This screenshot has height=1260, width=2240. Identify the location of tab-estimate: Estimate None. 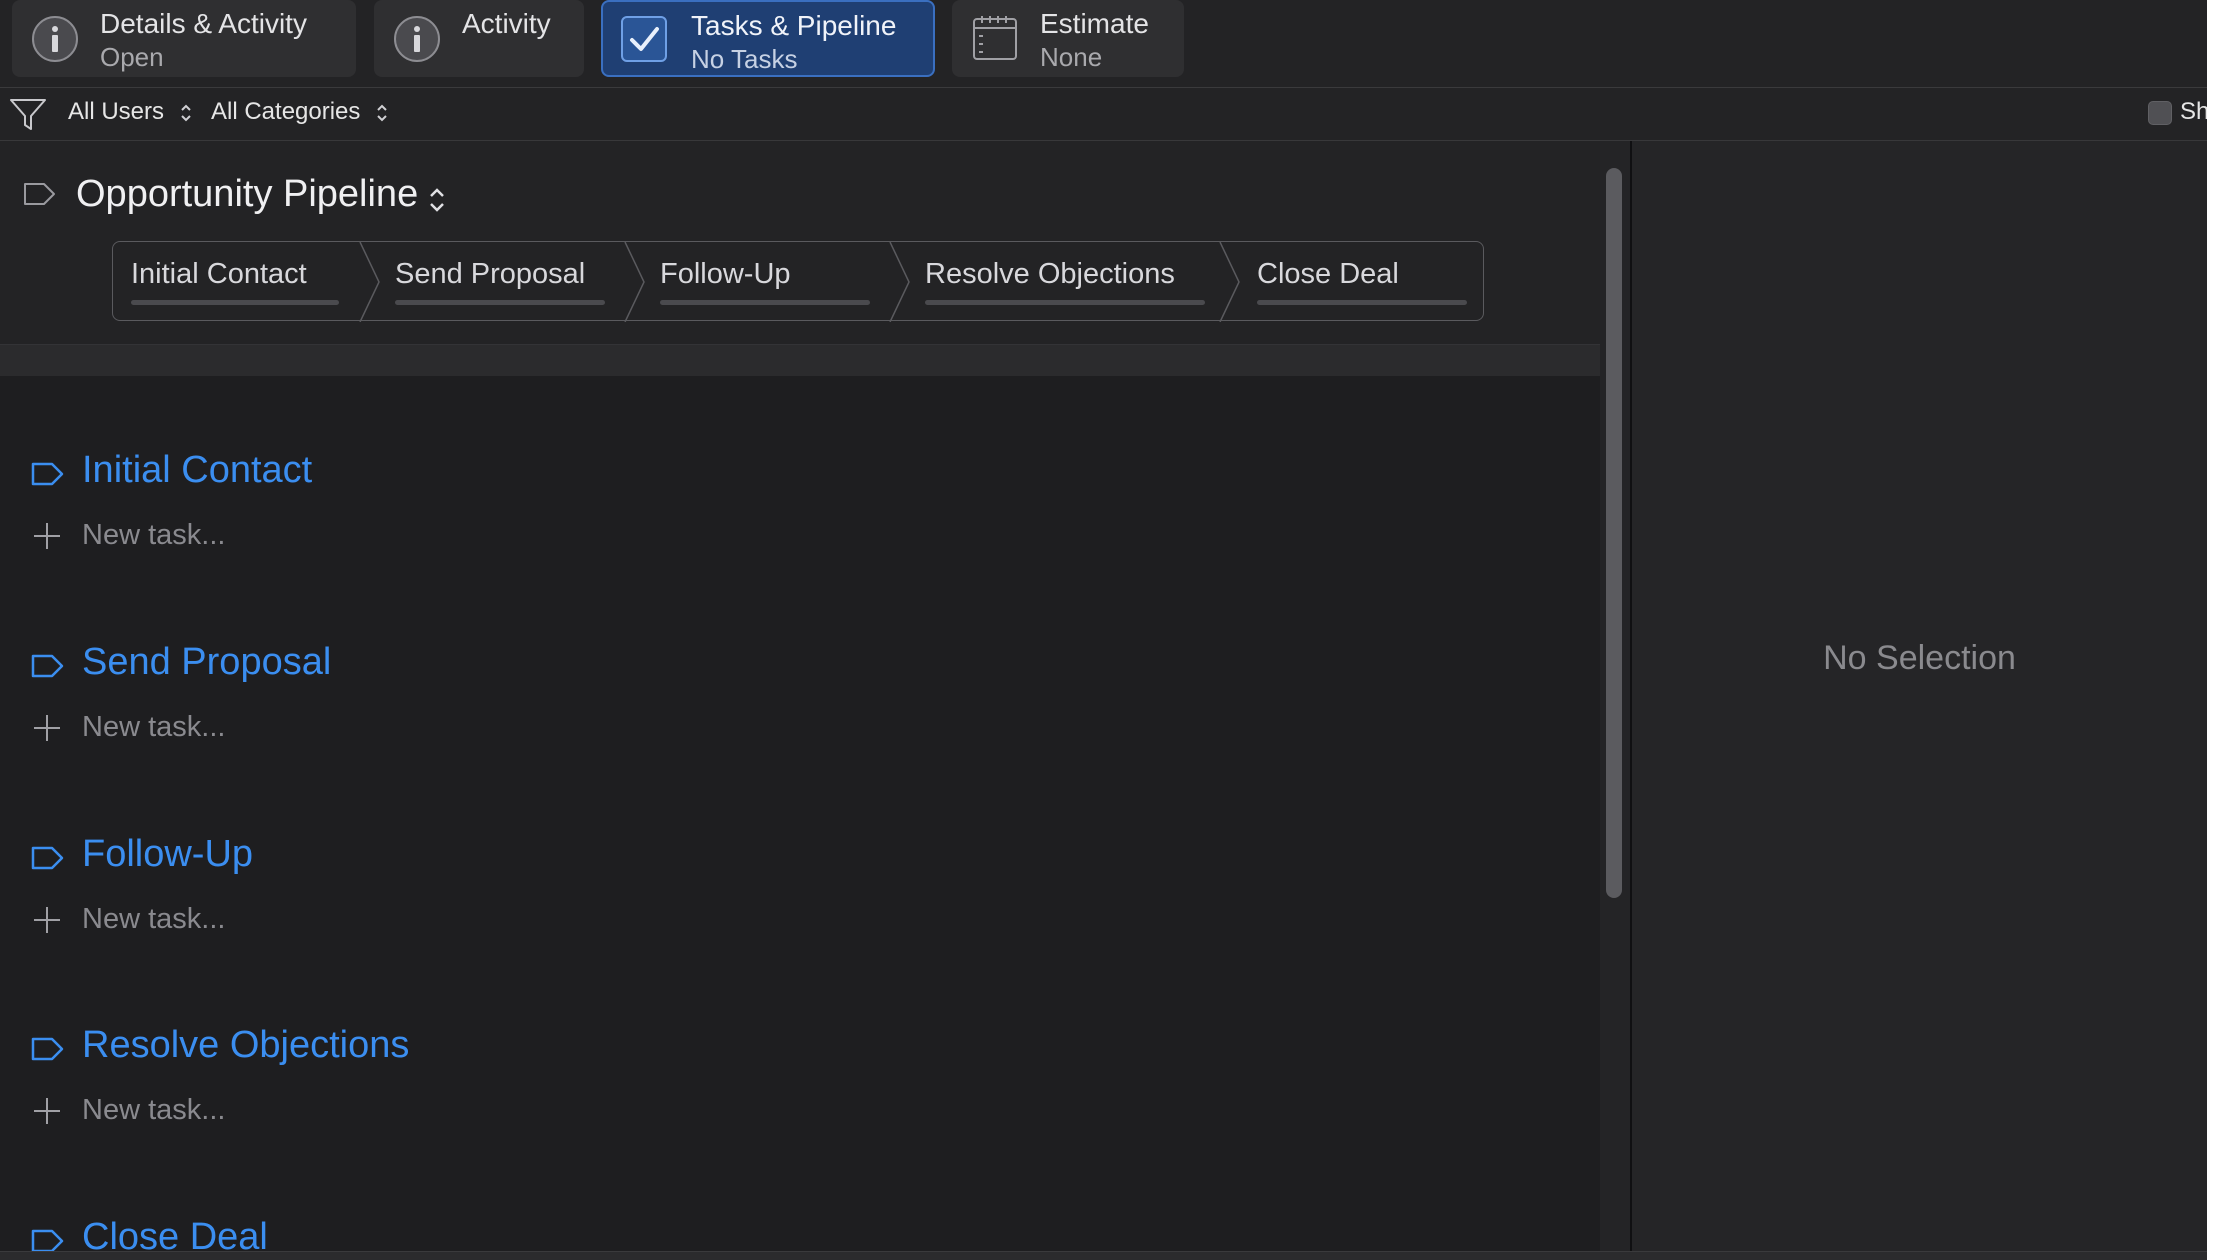
(1068, 38).